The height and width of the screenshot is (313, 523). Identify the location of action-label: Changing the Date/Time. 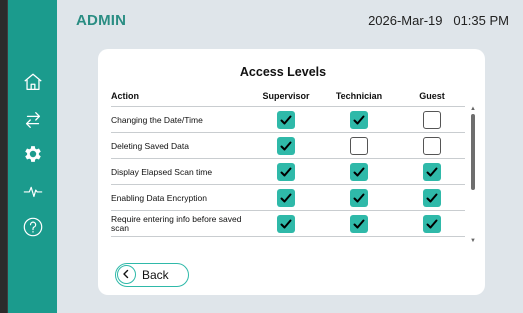
(157, 119).